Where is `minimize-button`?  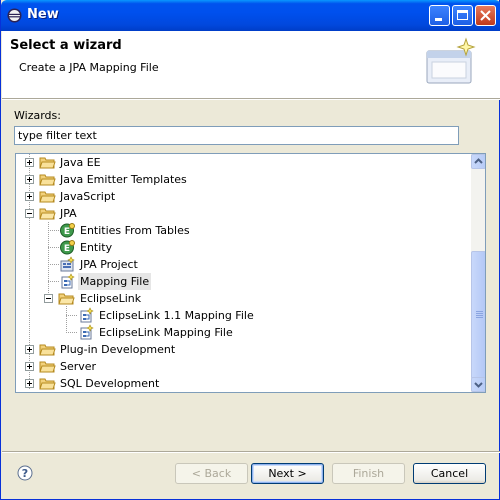
minimize-button is located at coordinates (439, 15).